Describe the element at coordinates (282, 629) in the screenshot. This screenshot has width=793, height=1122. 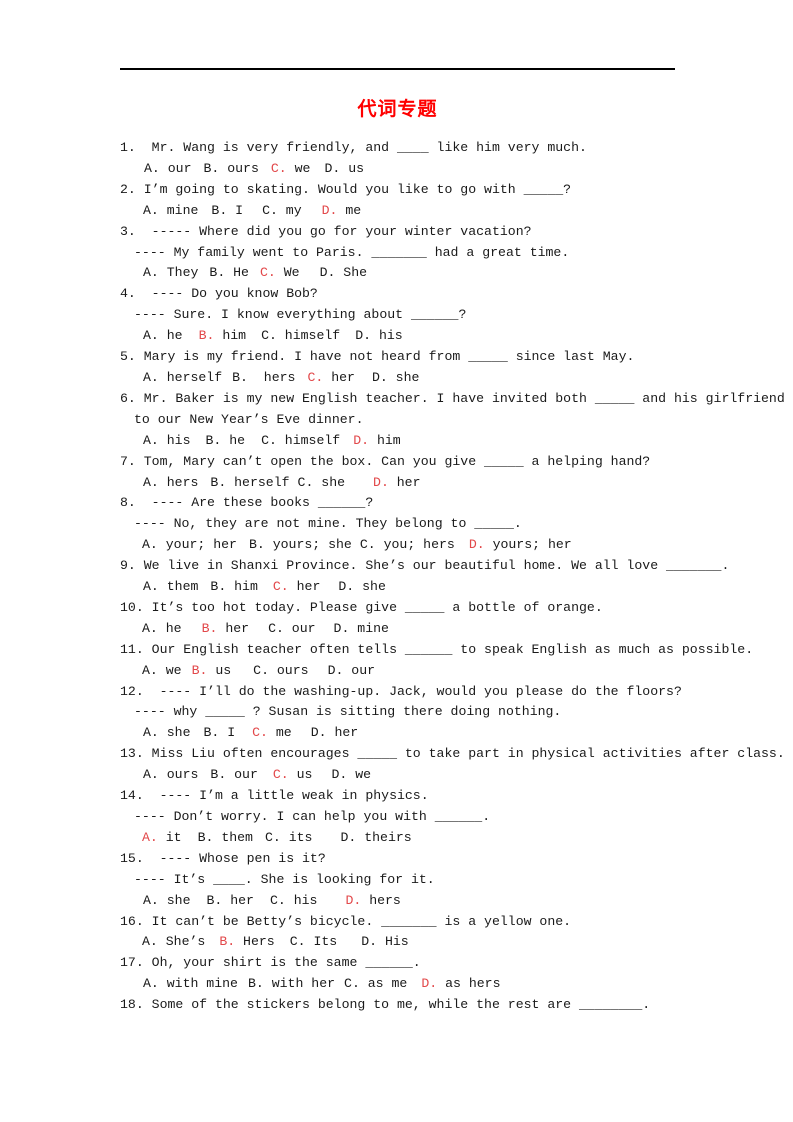
I see `option-choice: C. our` at that location.